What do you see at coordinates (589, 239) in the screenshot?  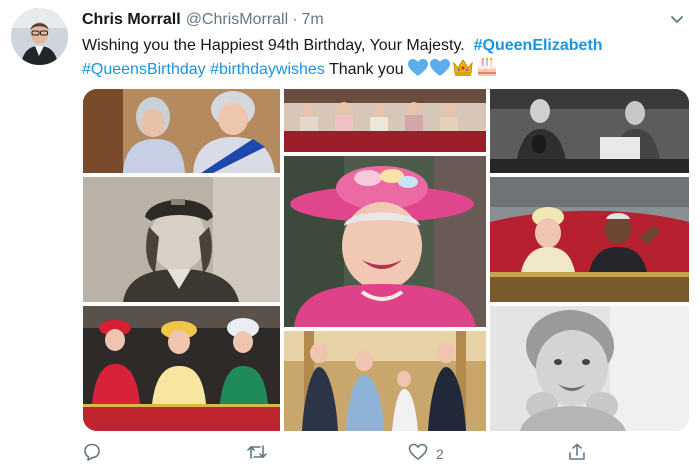 I see `media-photo-queen-carriage-mandela` at bounding box center [589, 239].